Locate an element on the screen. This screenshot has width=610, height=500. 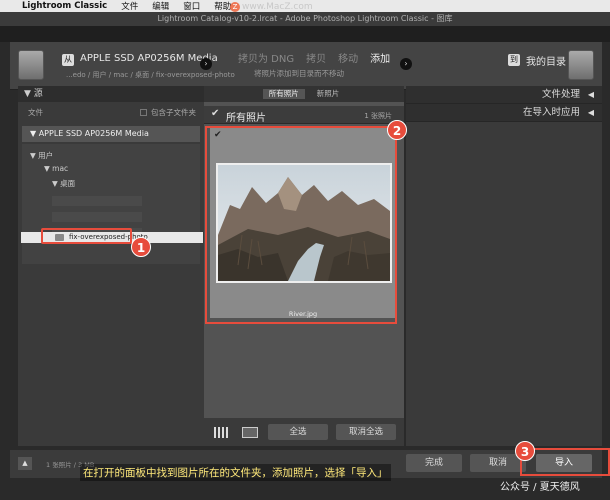
grid-toolbar: 全选 取消全选 is located at coordinates (304, 432).